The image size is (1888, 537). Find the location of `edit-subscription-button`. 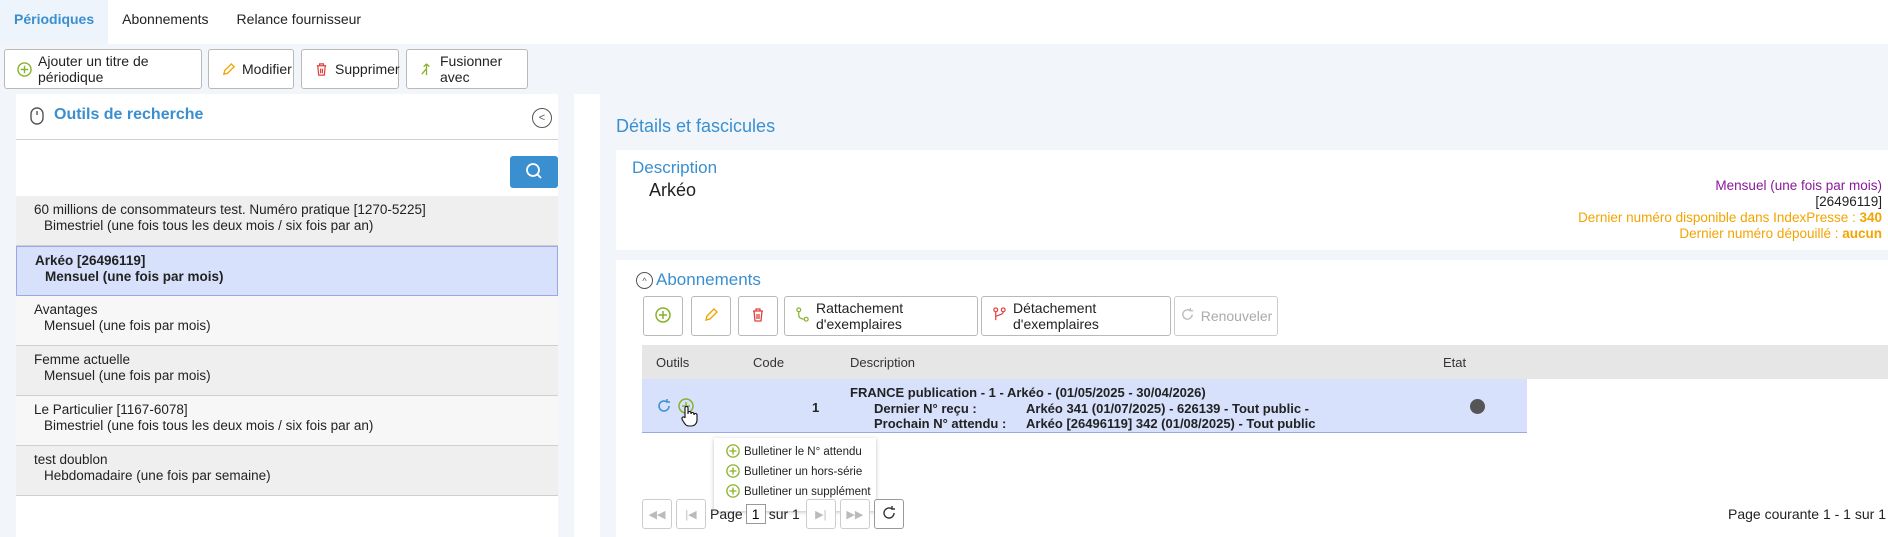

edit-subscription-button is located at coordinates (711, 316).